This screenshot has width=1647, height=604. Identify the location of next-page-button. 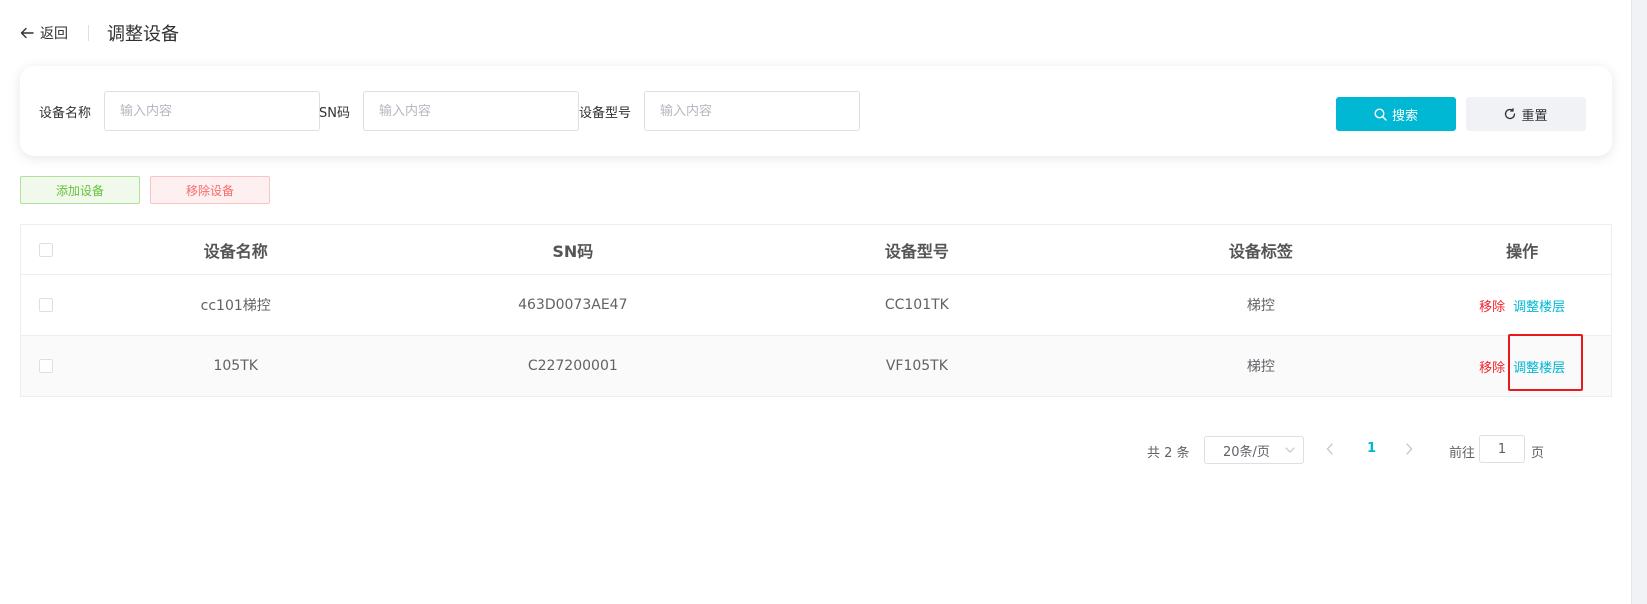
(1409, 449).